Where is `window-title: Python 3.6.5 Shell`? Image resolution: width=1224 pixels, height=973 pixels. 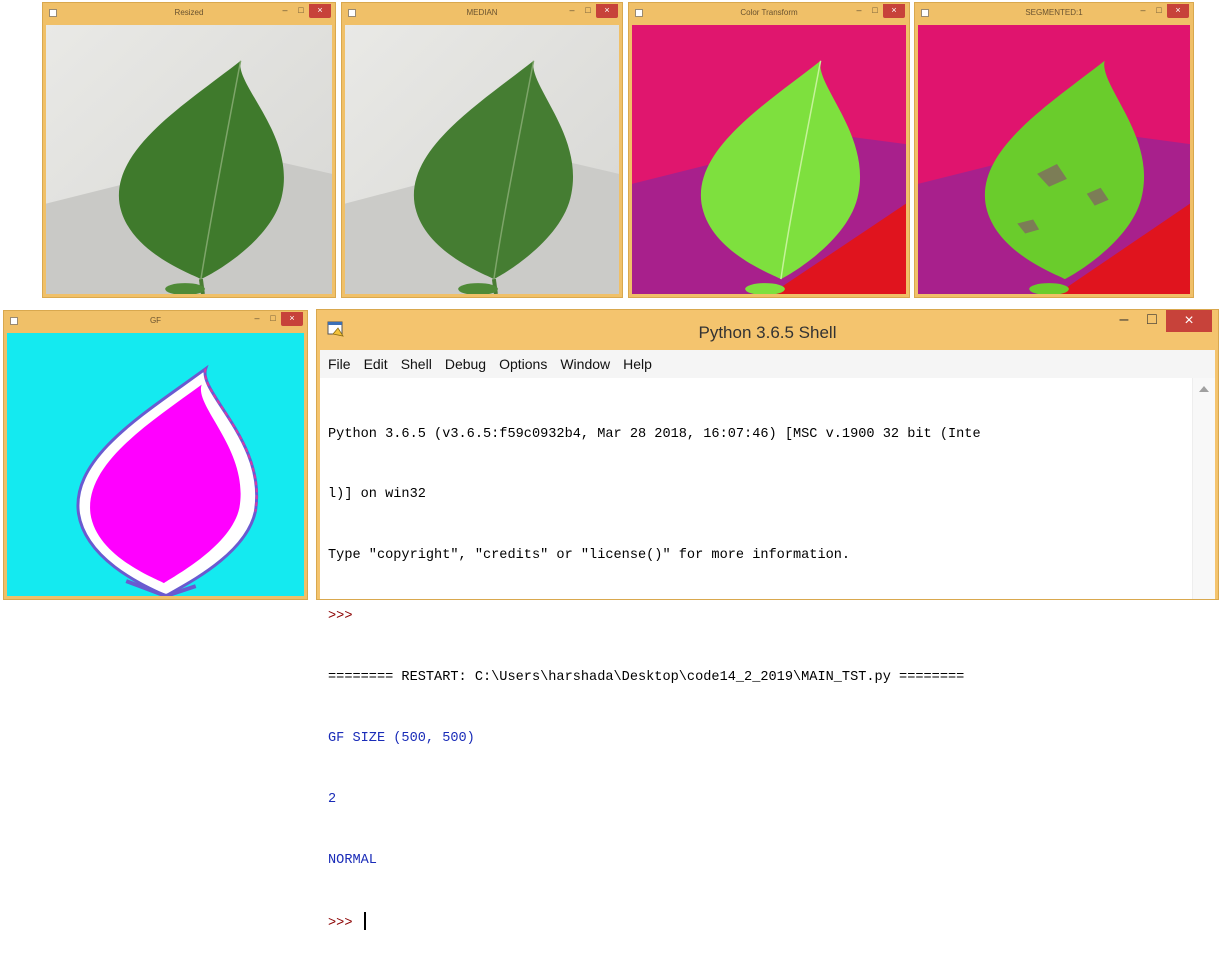
window-title: Python 3.6.5 Shell is located at coordinates (767, 332).